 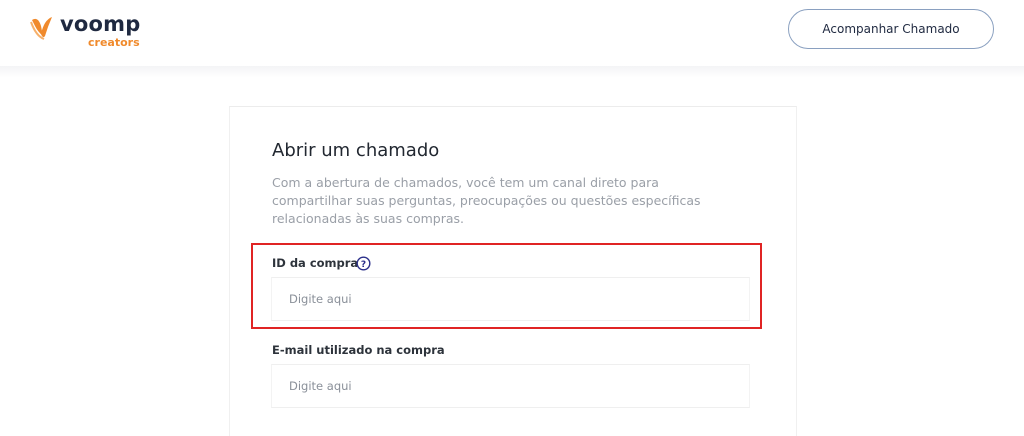 I want to click on voomp-logo: voomp creators, so click(x=98, y=32).